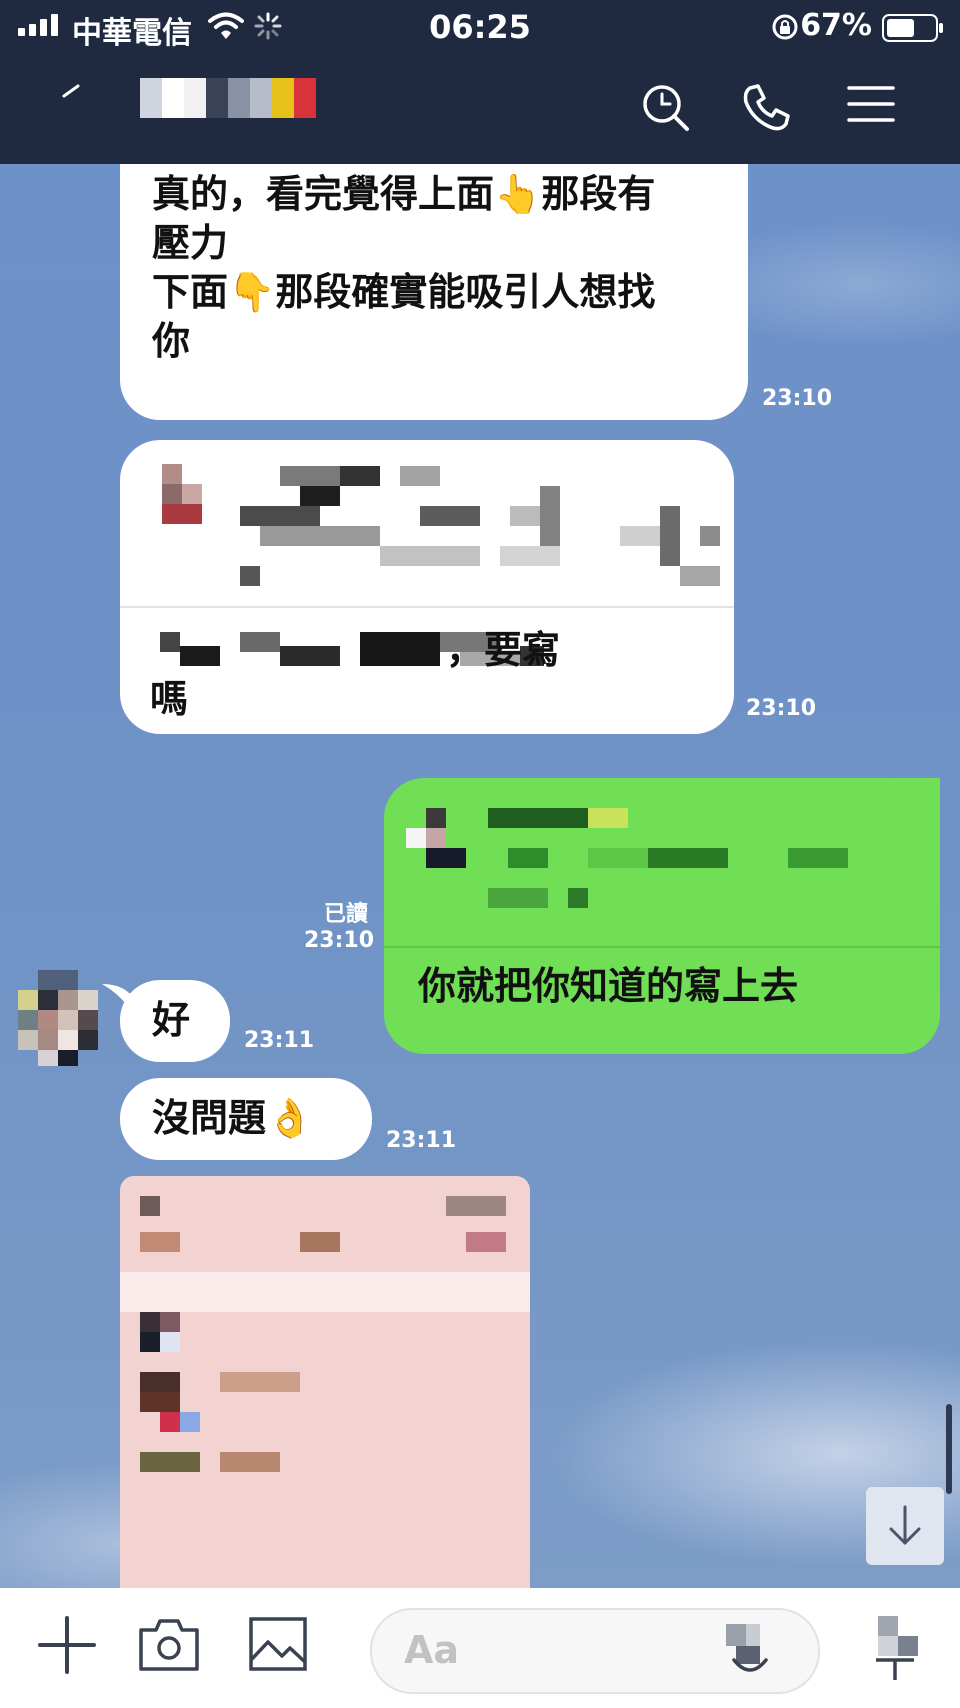 This screenshot has width=960, height=1708. I want to click on message-bubble-incoming: 沒問題👌, so click(246, 1119).